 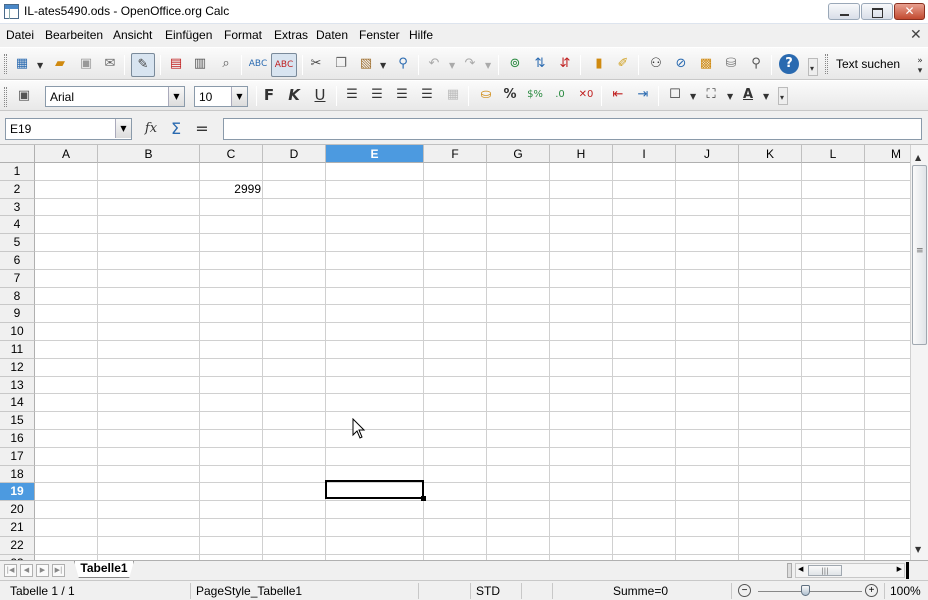 What do you see at coordinates (470, 64) in the screenshot?
I see `redo-icon: ↷` at bounding box center [470, 64].